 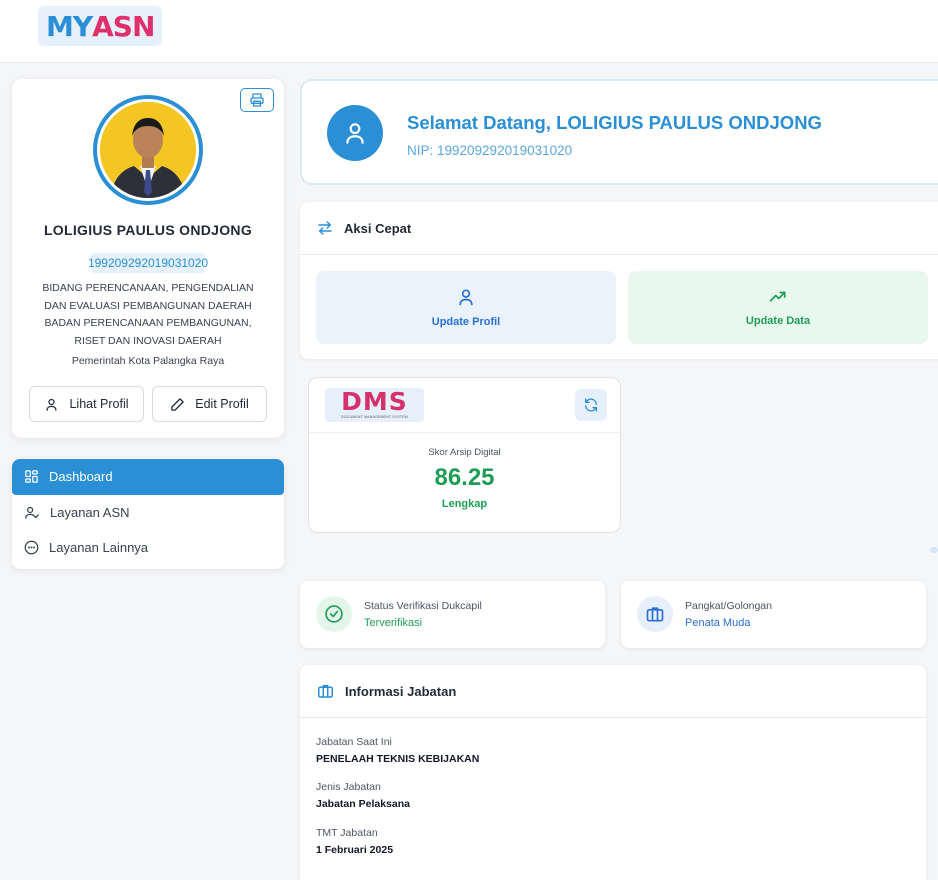 I want to click on menu-item-label: Layanan ASN, so click(x=90, y=512).